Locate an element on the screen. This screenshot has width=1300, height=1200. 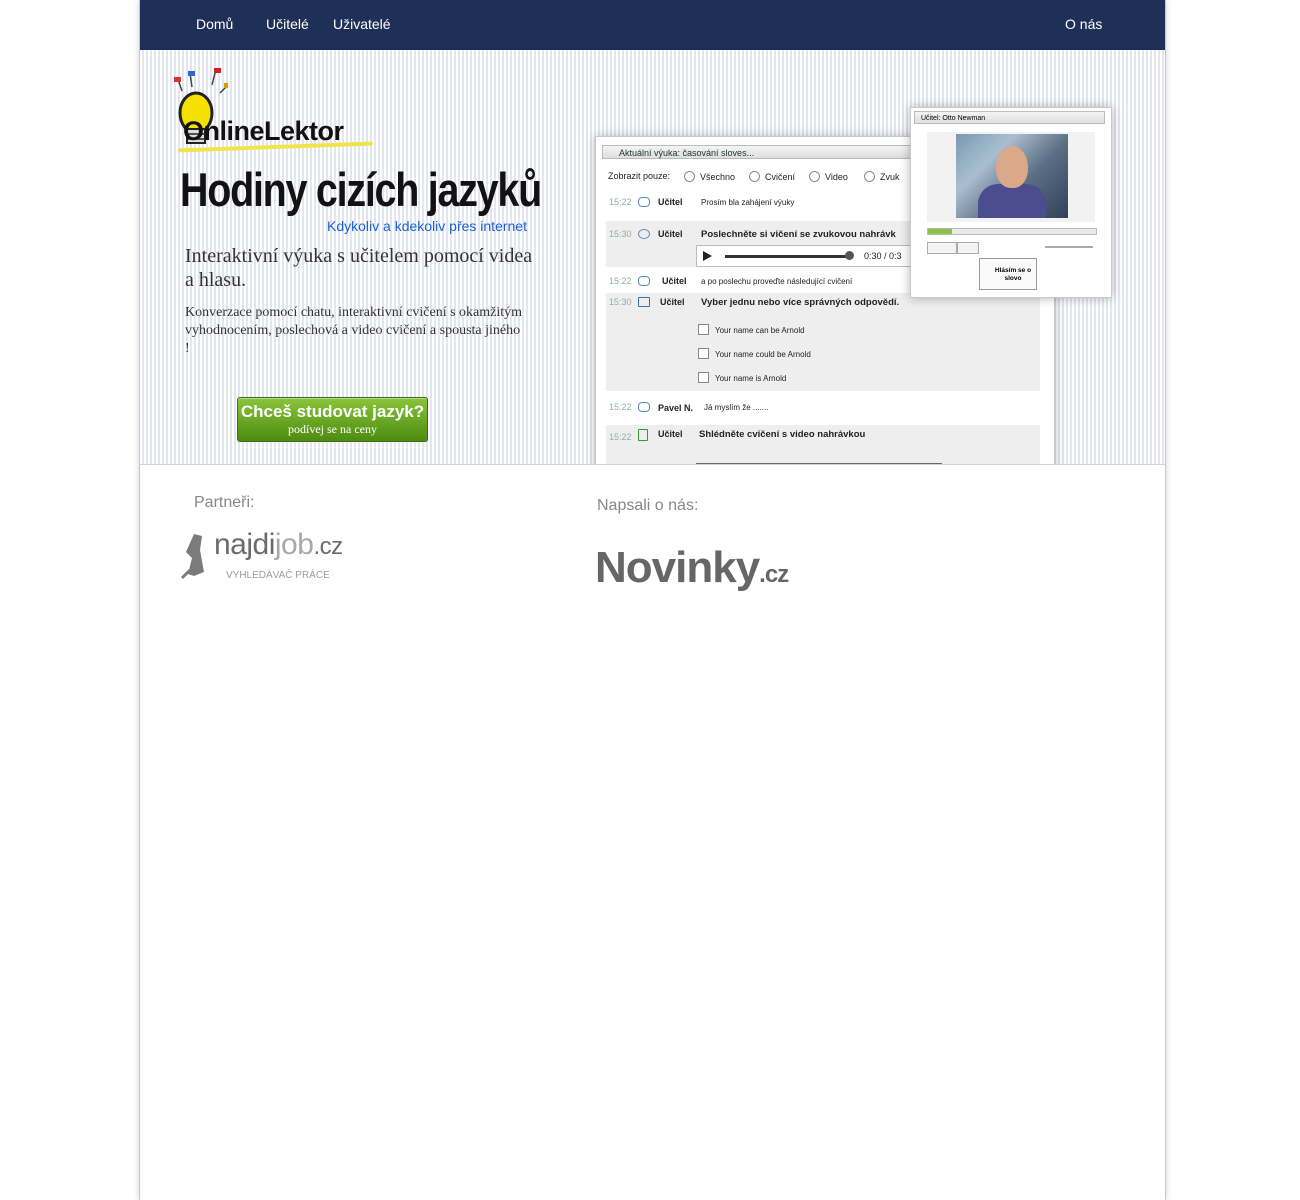
answer-checkbox: Your name is Arnold is located at coordinates (742, 377).